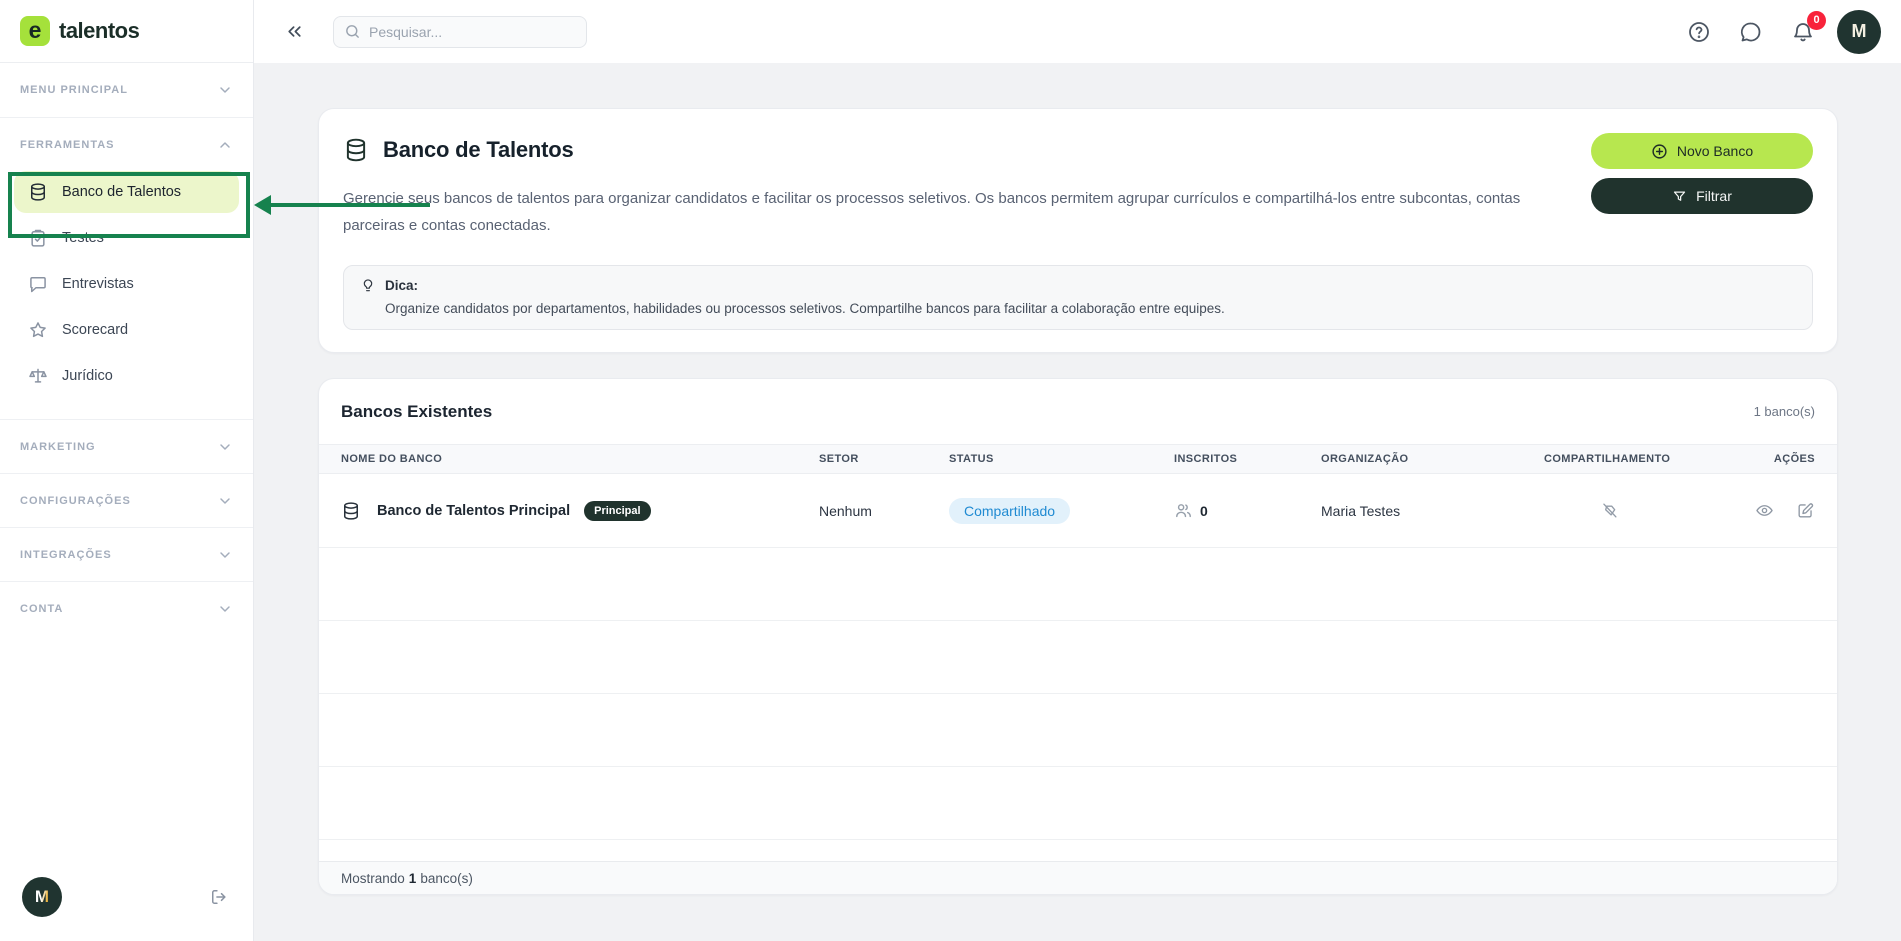  What do you see at coordinates (1702, 151) in the screenshot?
I see `novo-banco-button: Novo Banco` at bounding box center [1702, 151].